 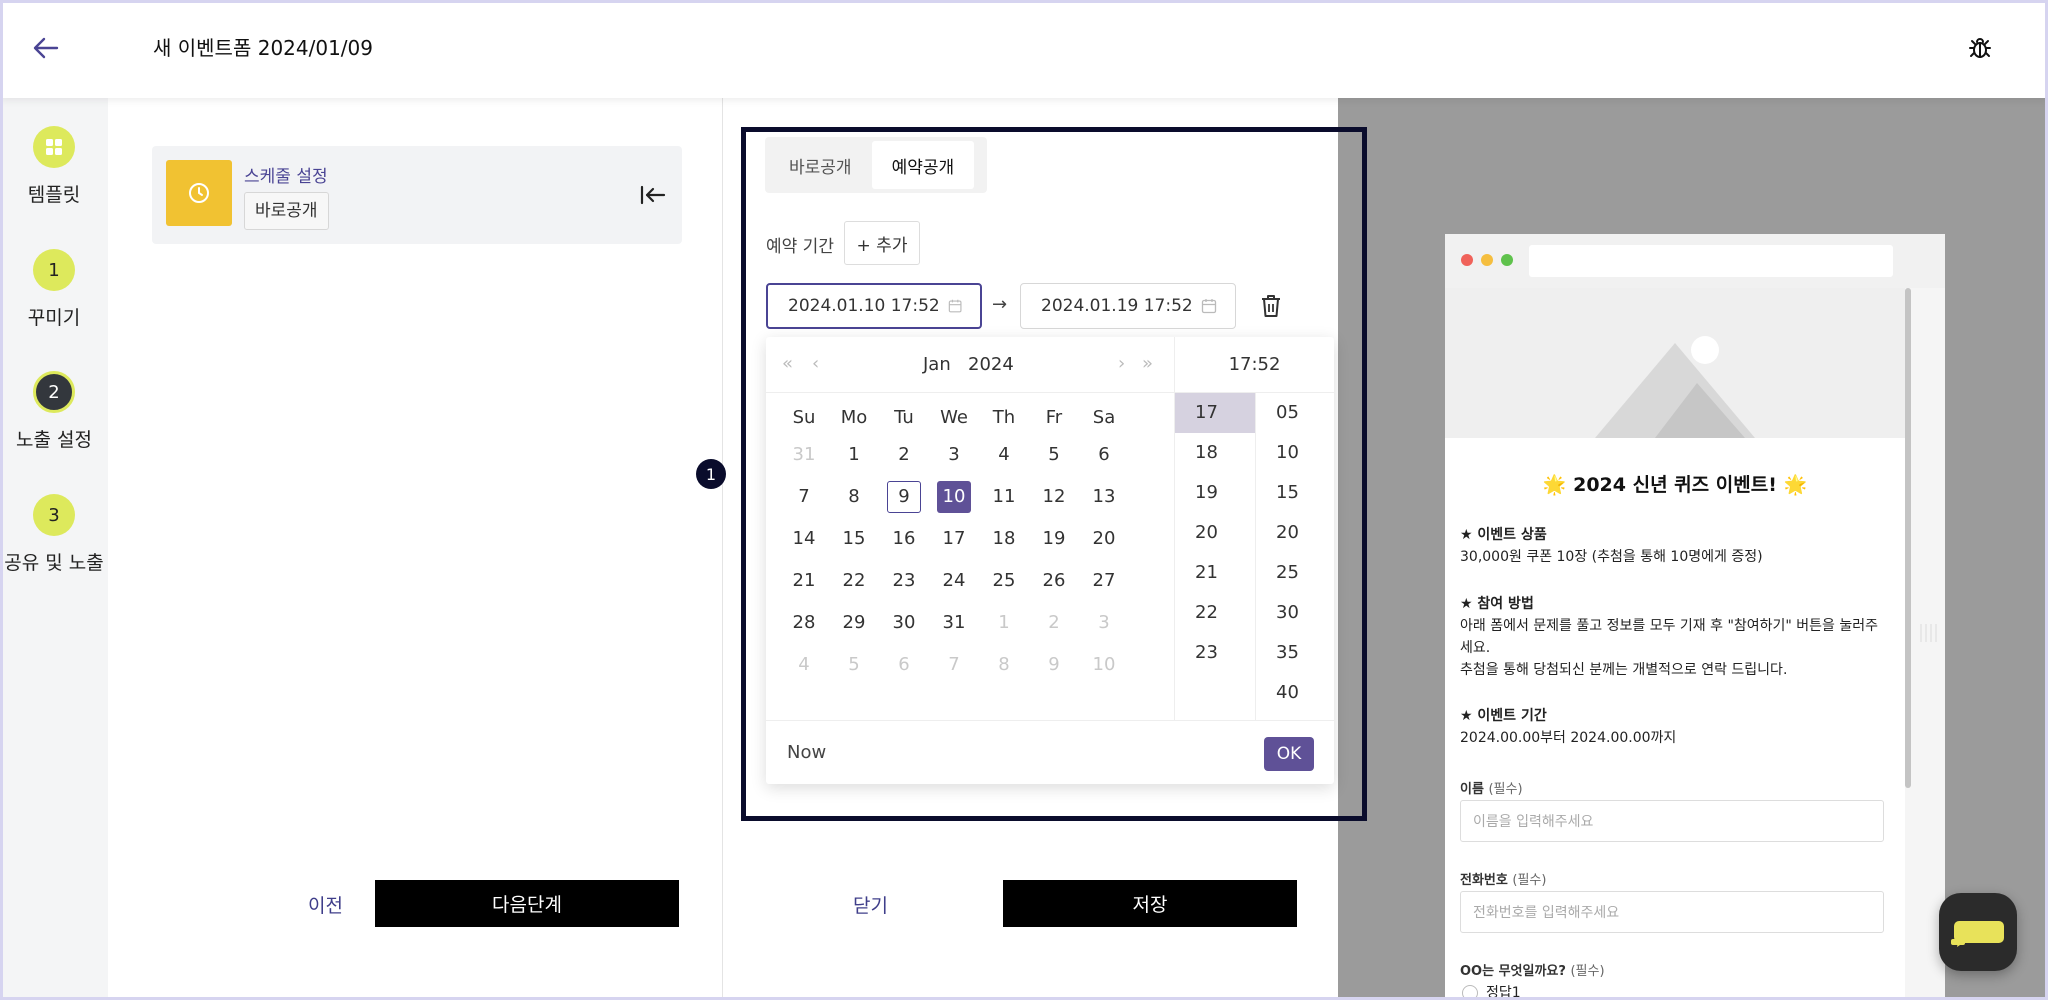 I want to click on next-step-button: 다음단계, so click(x=527, y=903).